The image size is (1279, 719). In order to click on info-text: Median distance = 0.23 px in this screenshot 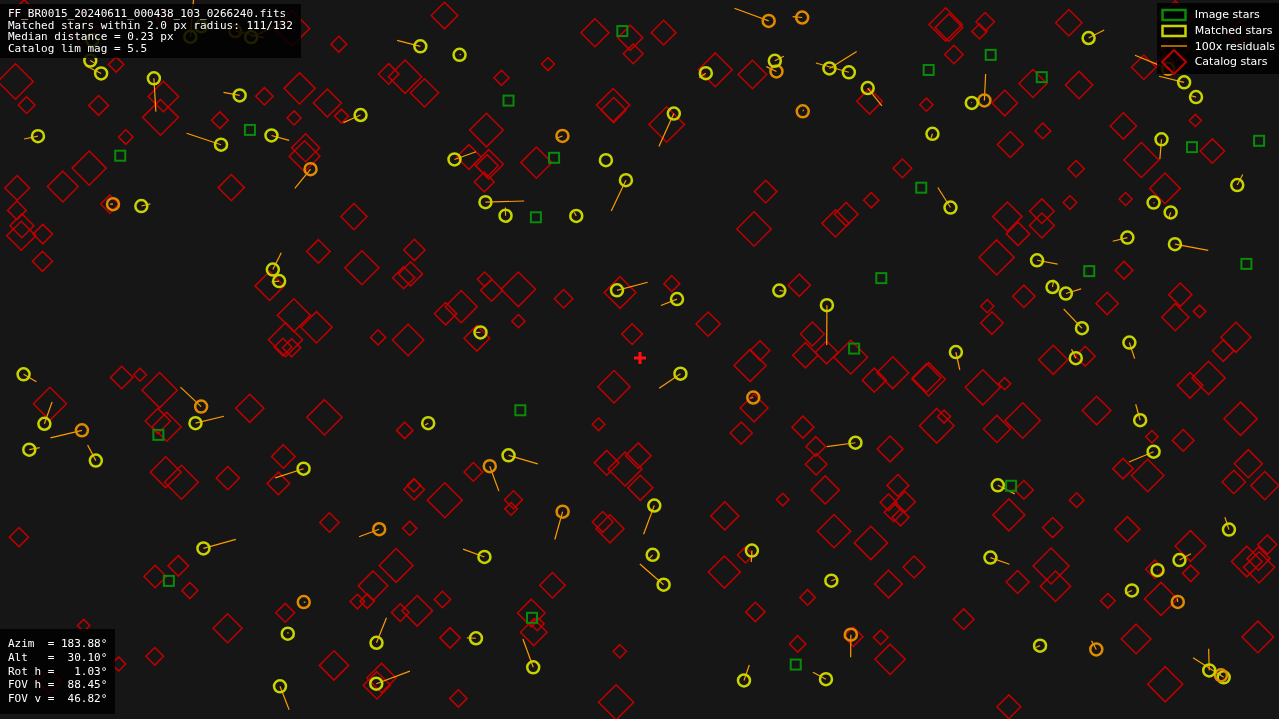, I will do `click(91, 37)`.